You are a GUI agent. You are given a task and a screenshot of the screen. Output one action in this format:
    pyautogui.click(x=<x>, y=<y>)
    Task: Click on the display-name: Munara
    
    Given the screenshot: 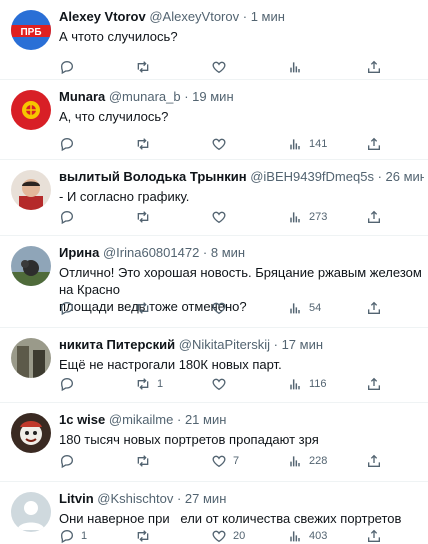 What is the action you would take?
    pyautogui.click(x=82, y=96)
    